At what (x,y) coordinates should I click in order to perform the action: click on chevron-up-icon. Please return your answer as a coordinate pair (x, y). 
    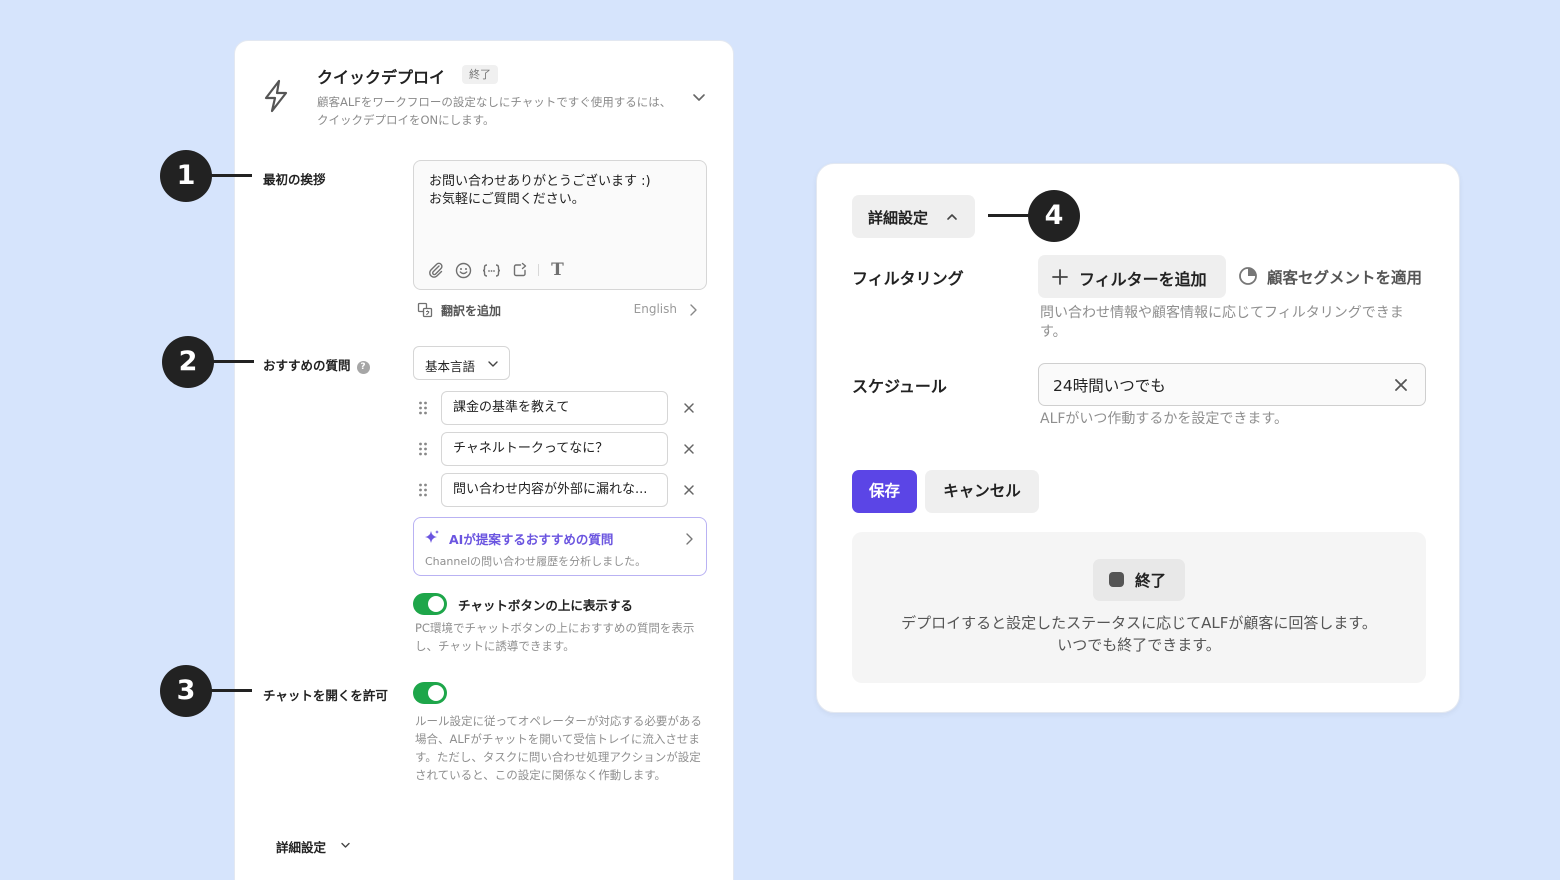
    Looking at the image, I should click on (952, 217).